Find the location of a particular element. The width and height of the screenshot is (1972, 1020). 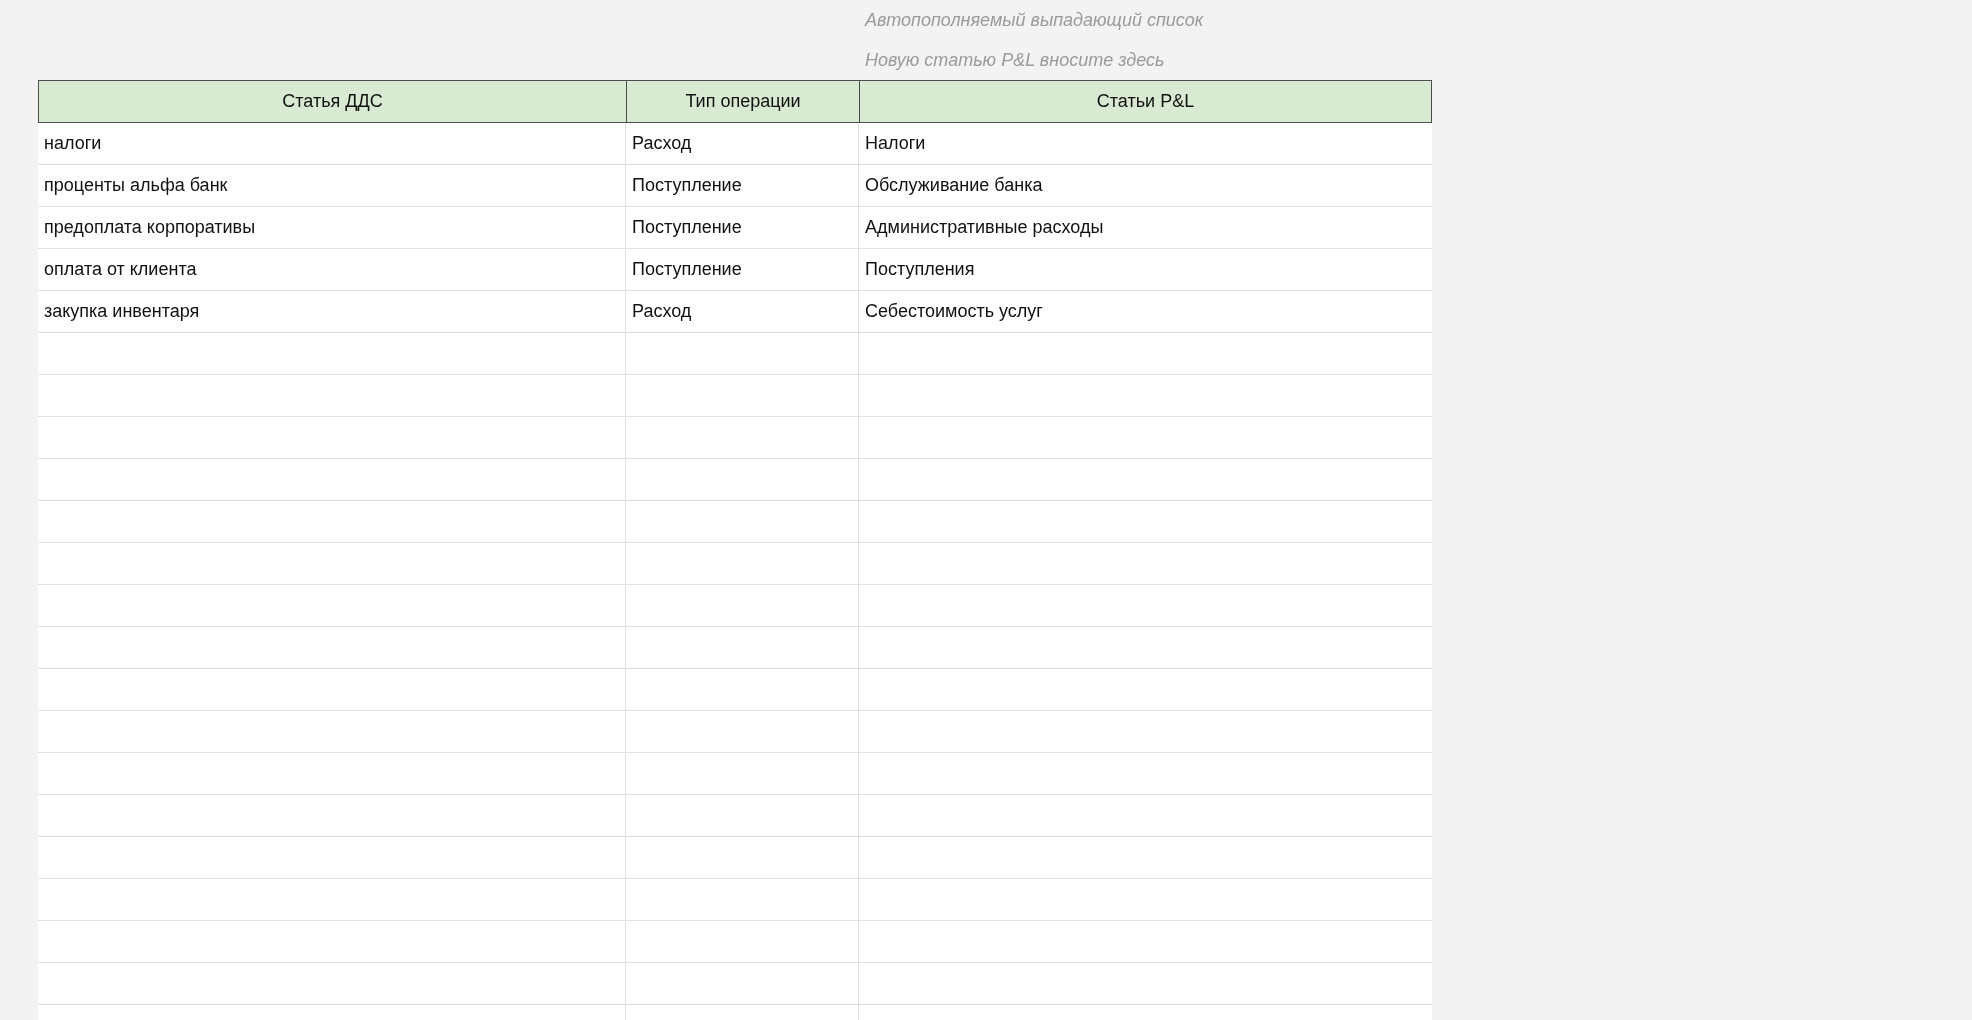

table-cell-text: Налоги is located at coordinates (895, 143).